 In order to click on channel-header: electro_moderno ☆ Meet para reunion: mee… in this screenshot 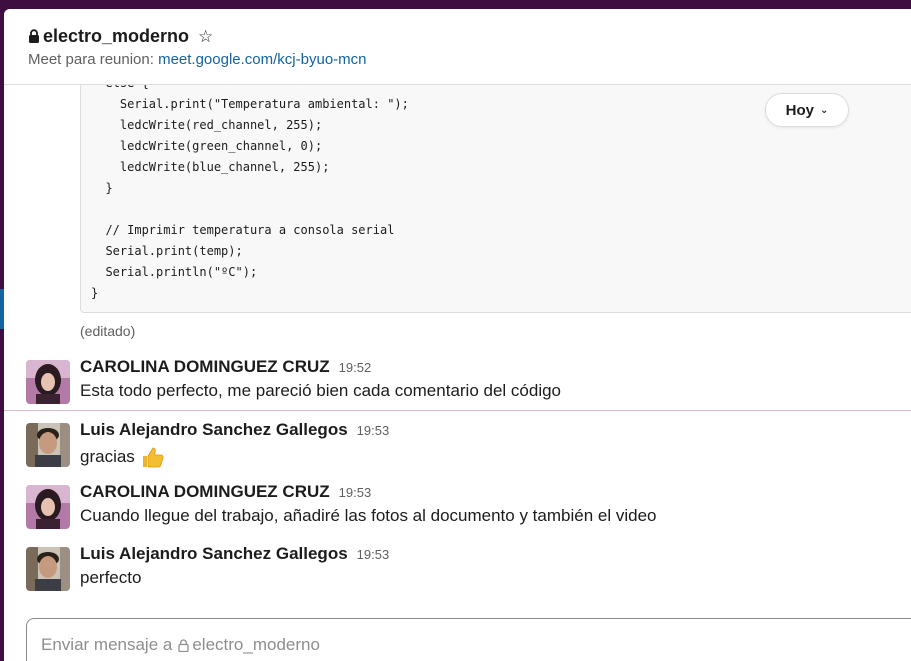, I will do `click(457, 47)`.